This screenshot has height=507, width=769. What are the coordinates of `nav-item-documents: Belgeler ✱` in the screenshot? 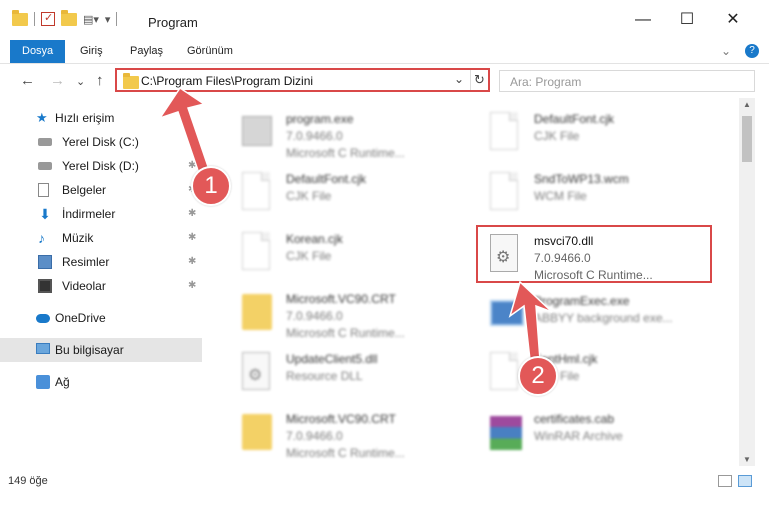 It's located at (101, 190).